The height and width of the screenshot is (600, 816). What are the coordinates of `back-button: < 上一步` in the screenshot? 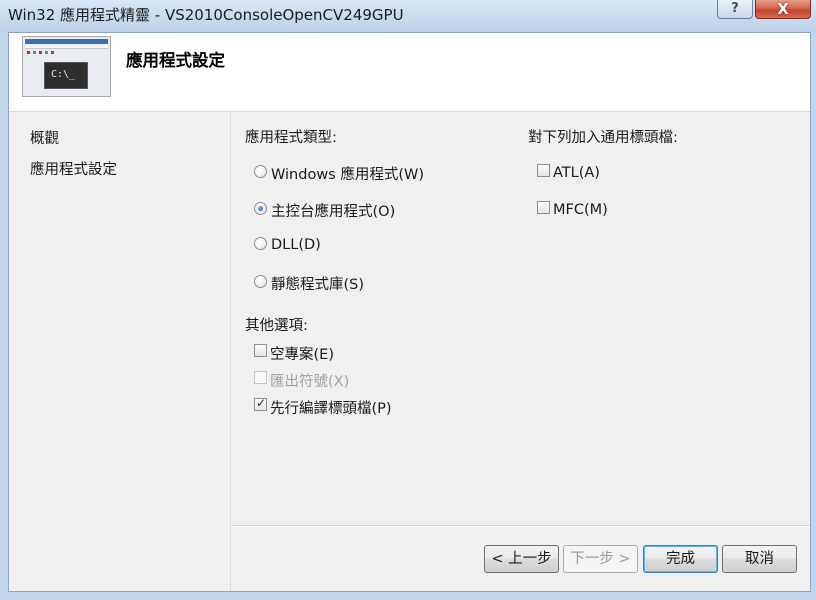 It's located at (521, 559).